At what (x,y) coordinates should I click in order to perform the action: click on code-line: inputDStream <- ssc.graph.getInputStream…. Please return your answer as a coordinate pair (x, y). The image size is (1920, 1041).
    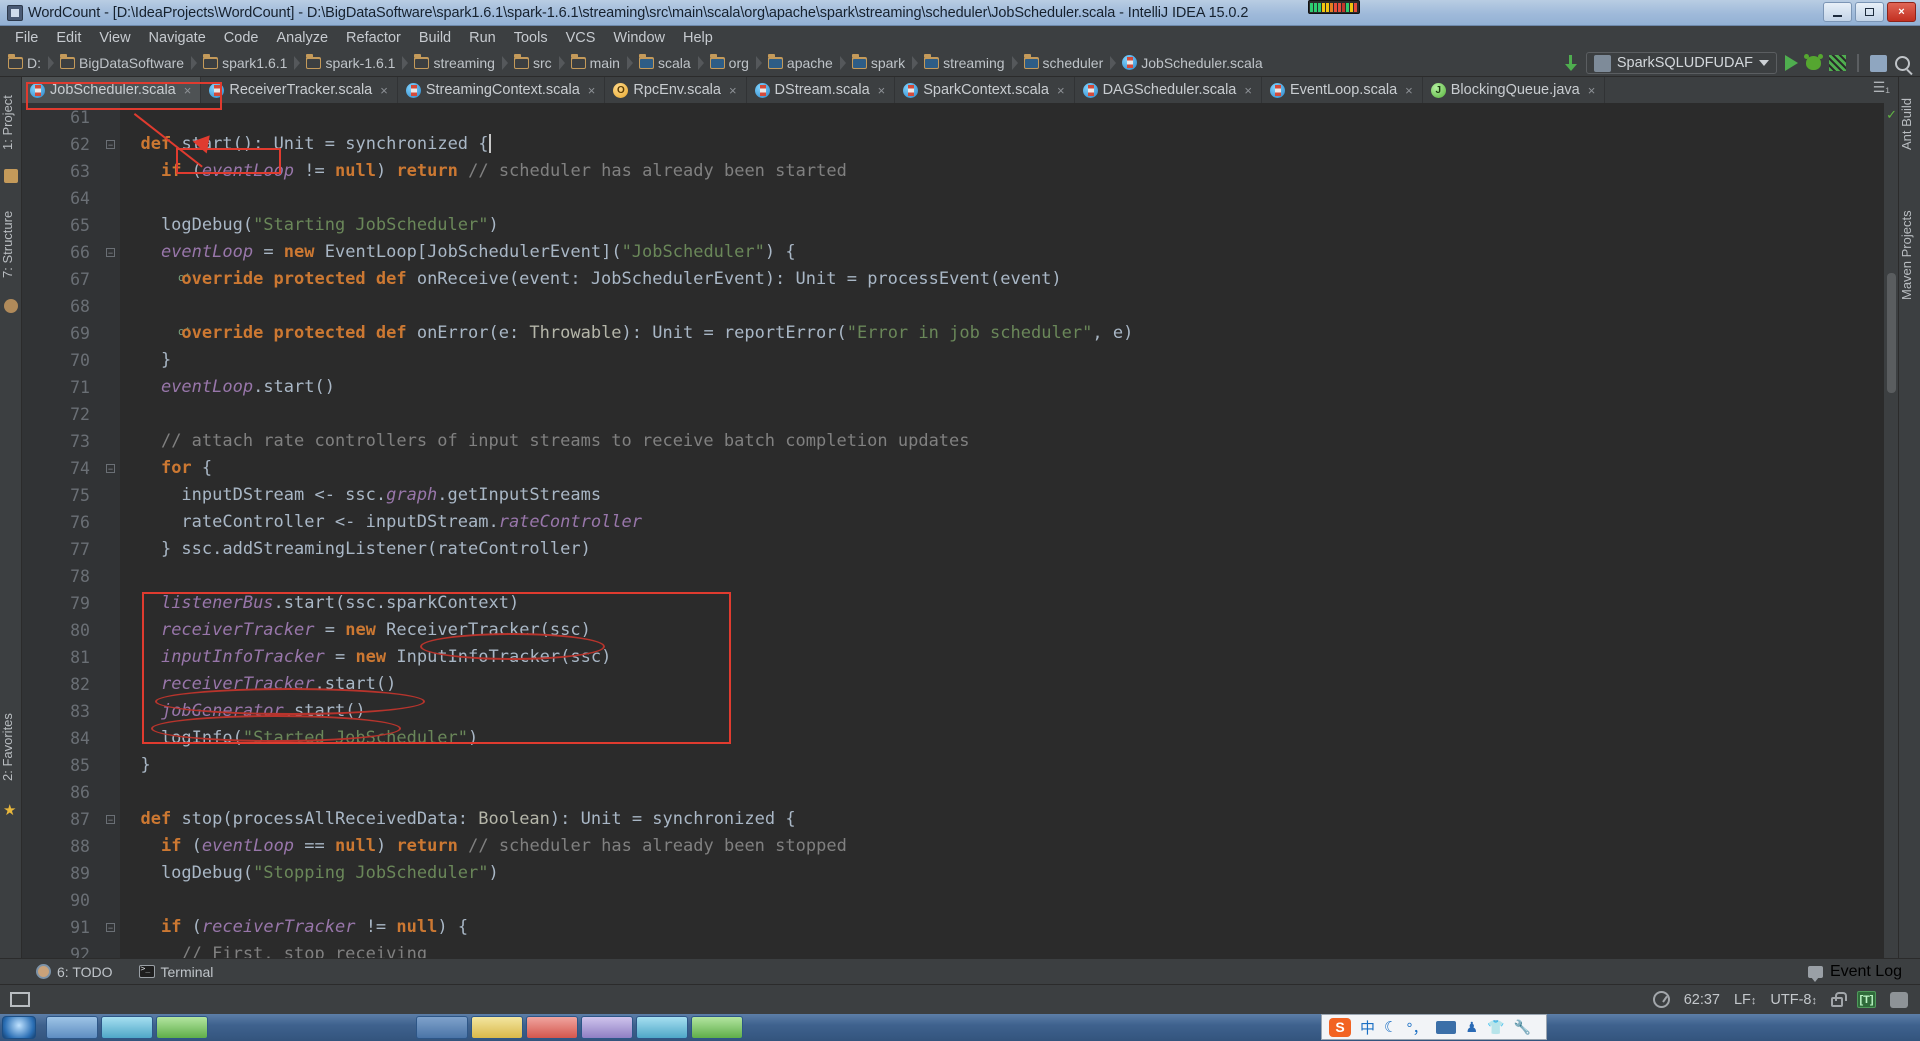
    Looking at the image, I should click on (360, 495).